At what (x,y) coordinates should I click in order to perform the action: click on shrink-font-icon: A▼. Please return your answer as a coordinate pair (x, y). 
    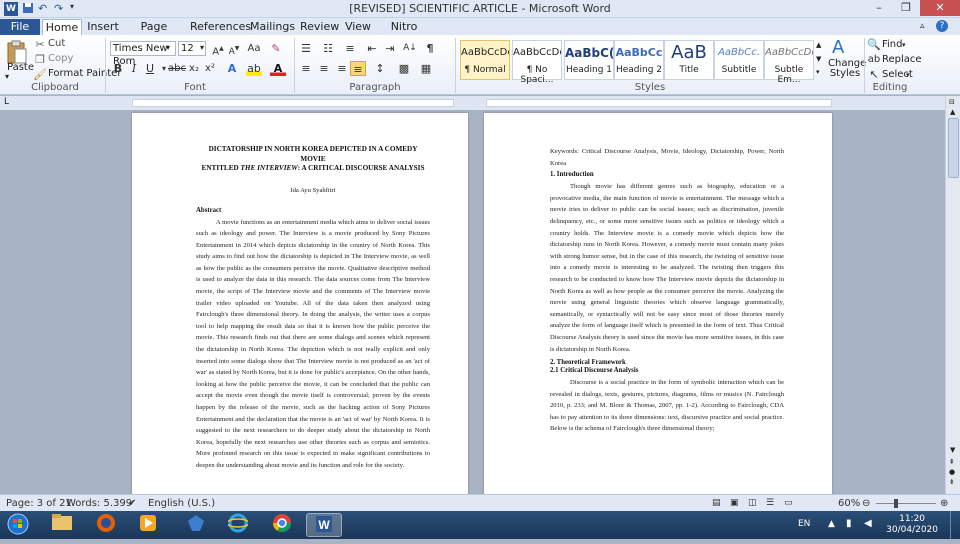
    Looking at the image, I should click on (234, 49).